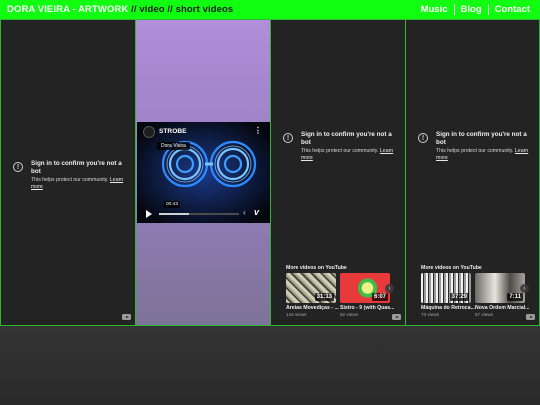 The height and width of the screenshot is (405, 540). I want to click on main-nav: Music Blog Contact, so click(477, 9).